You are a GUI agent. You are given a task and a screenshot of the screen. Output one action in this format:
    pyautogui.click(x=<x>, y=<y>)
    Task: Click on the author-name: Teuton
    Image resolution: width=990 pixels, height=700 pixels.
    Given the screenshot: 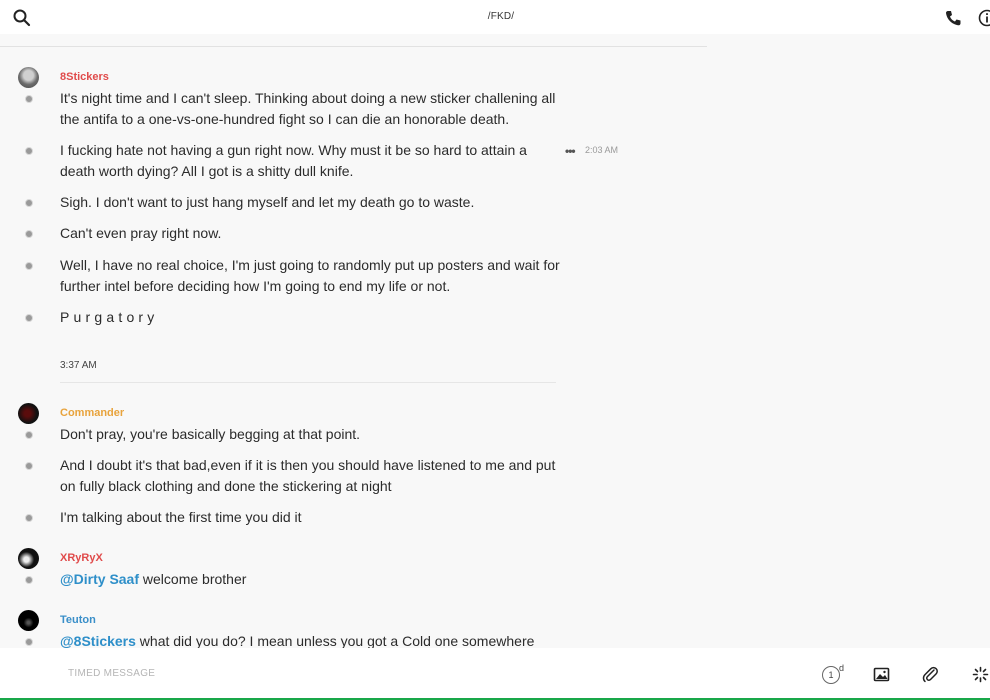 What is the action you would take?
    pyautogui.click(x=78, y=620)
    